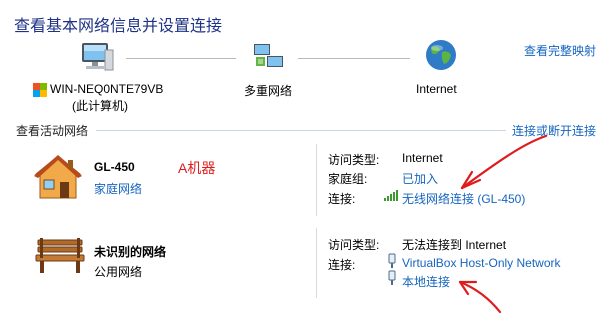 The height and width of the screenshot is (314, 606). I want to click on bench-icon, so click(60, 256).